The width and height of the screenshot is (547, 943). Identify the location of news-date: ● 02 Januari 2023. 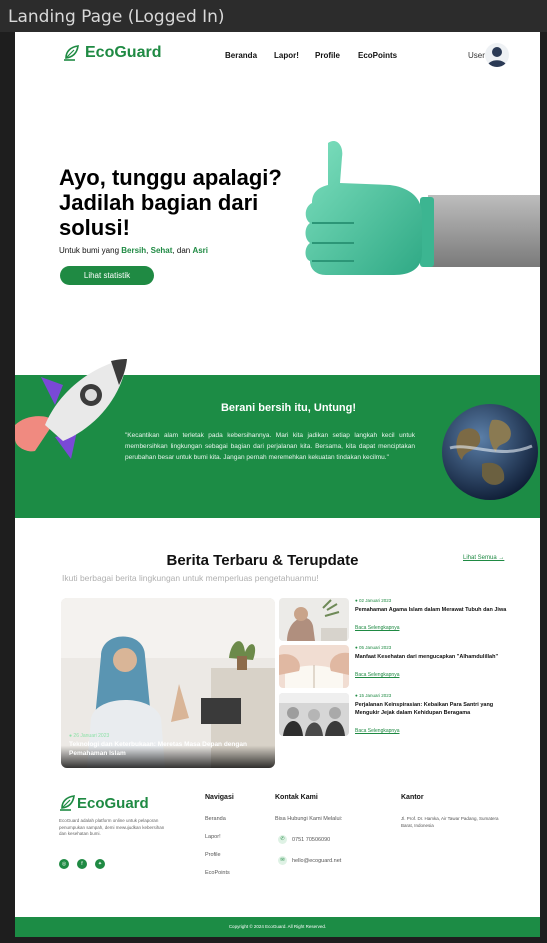
(373, 600).